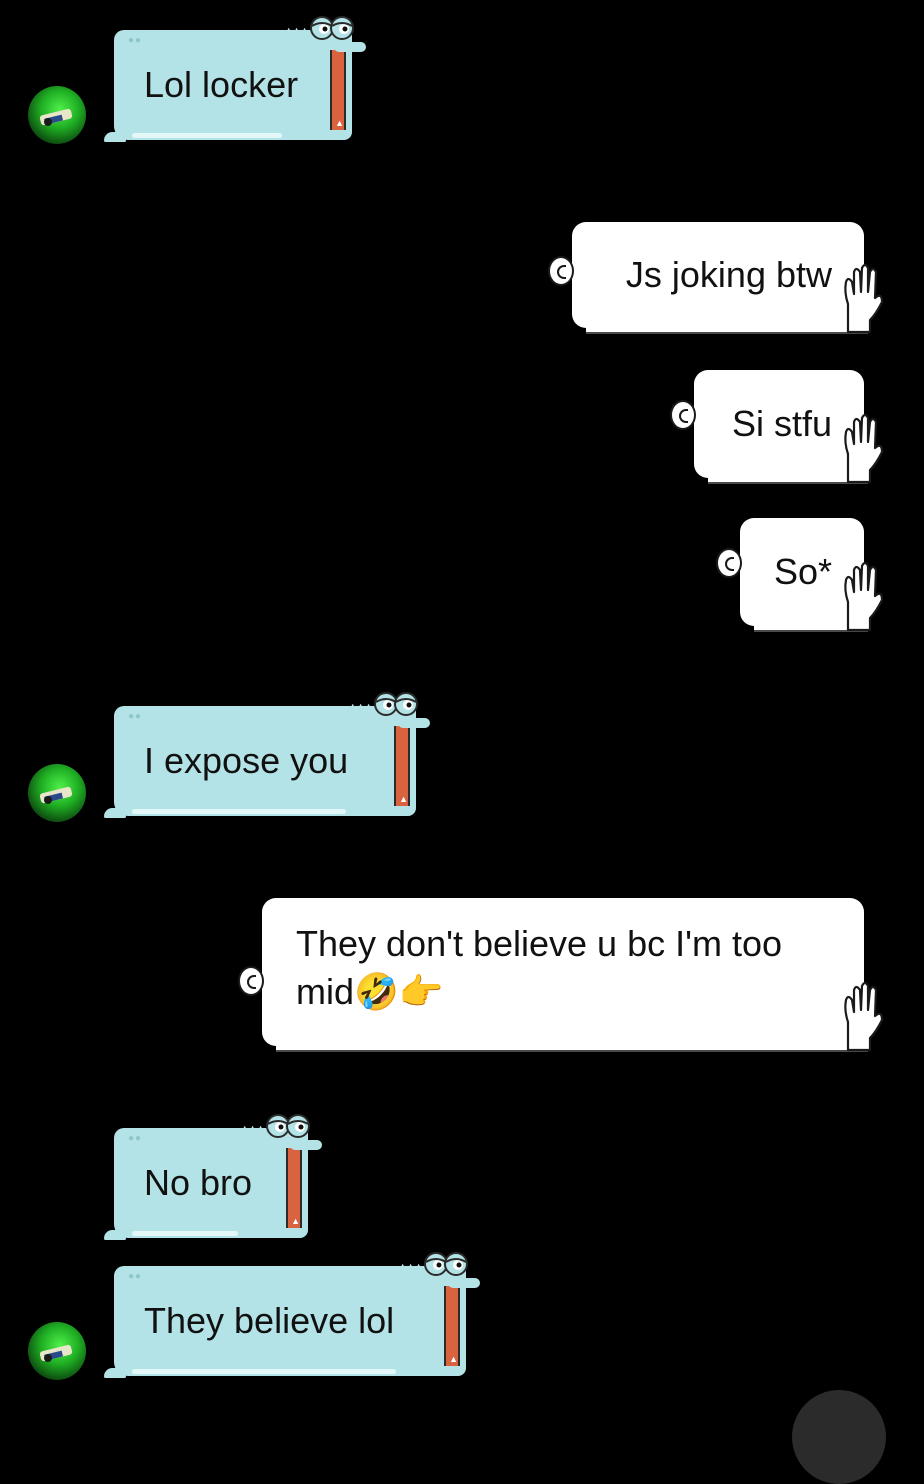 The image size is (924, 1484). Describe the element at coordinates (198, 1182) in the screenshot. I see `message-text: No bro` at that location.